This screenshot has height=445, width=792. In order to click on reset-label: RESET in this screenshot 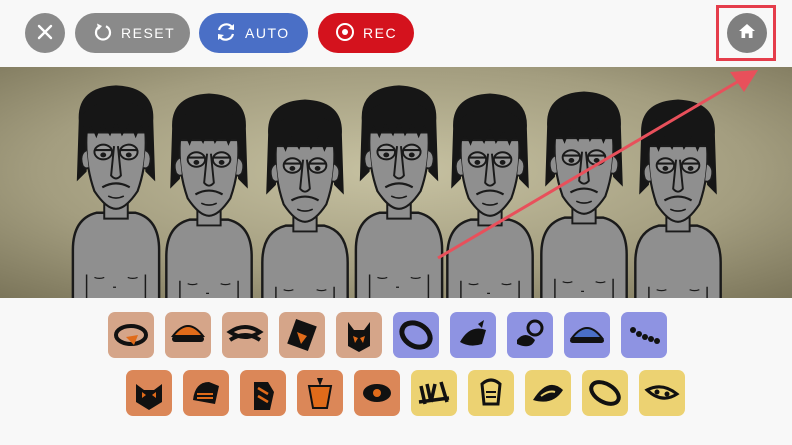, I will do `click(148, 33)`.